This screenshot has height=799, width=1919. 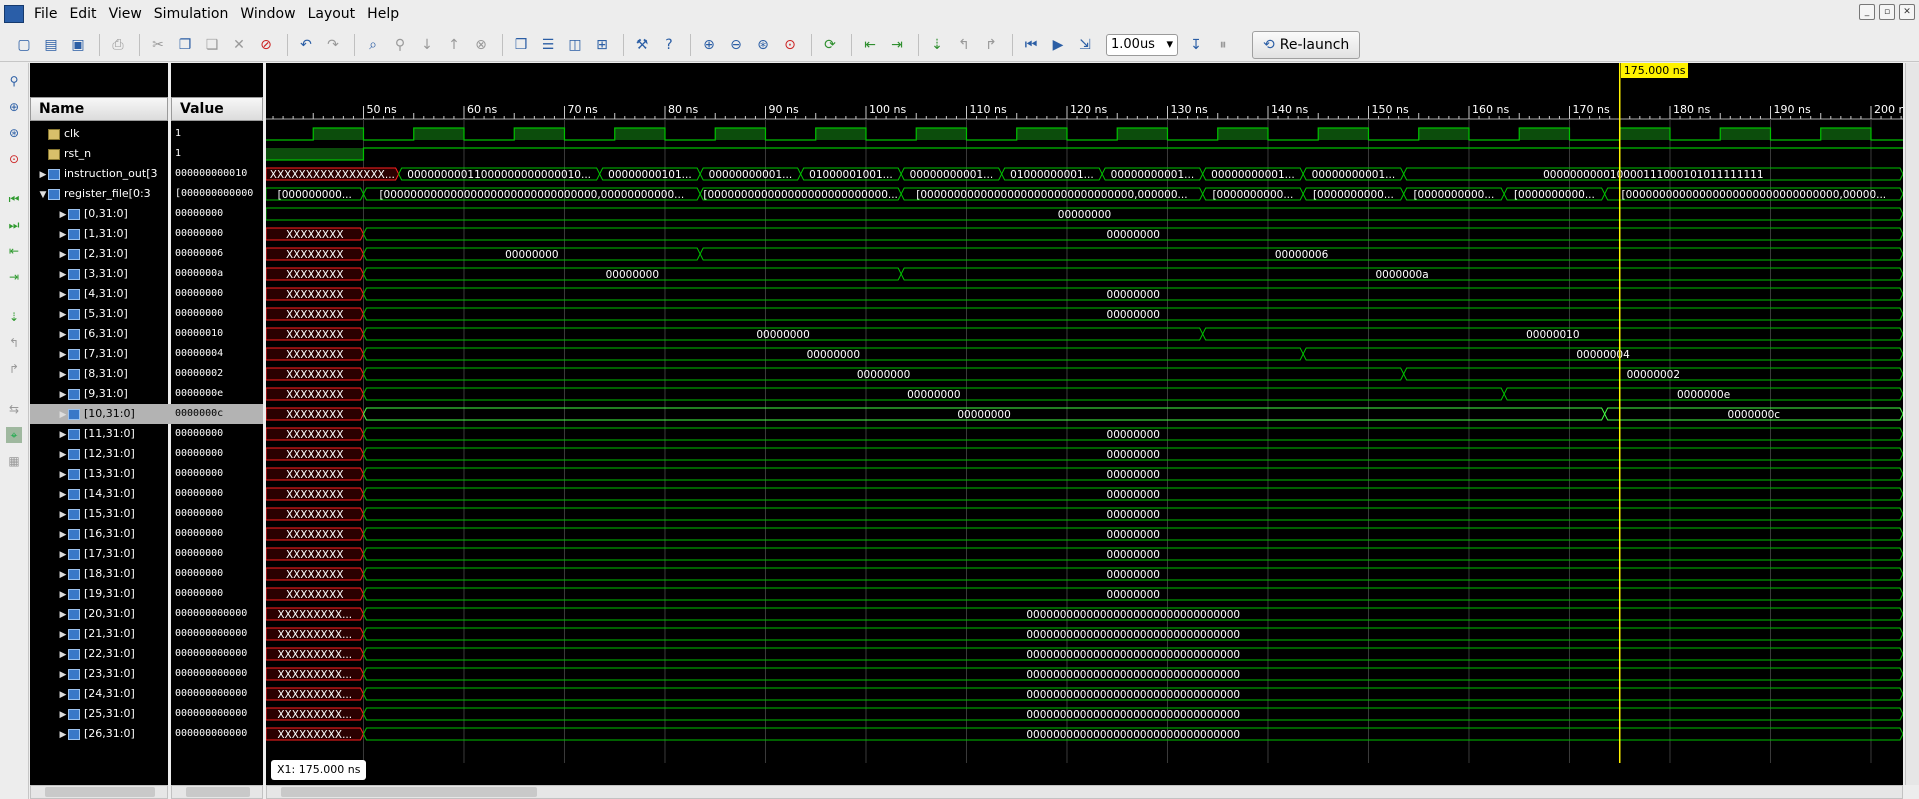 What do you see at coordinates (575, 45) in the screenshot?
I see `layout-columns-icon: ◫` at bounding box center [575, 45].